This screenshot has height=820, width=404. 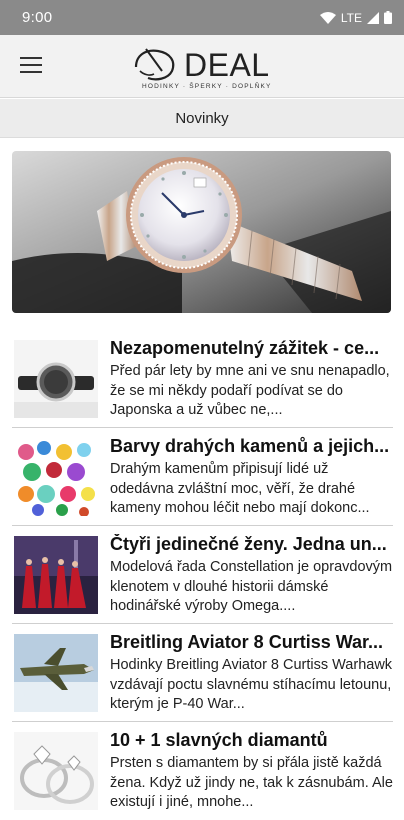 I want to click on status-icons: LTE, so click(x=355, y=17).